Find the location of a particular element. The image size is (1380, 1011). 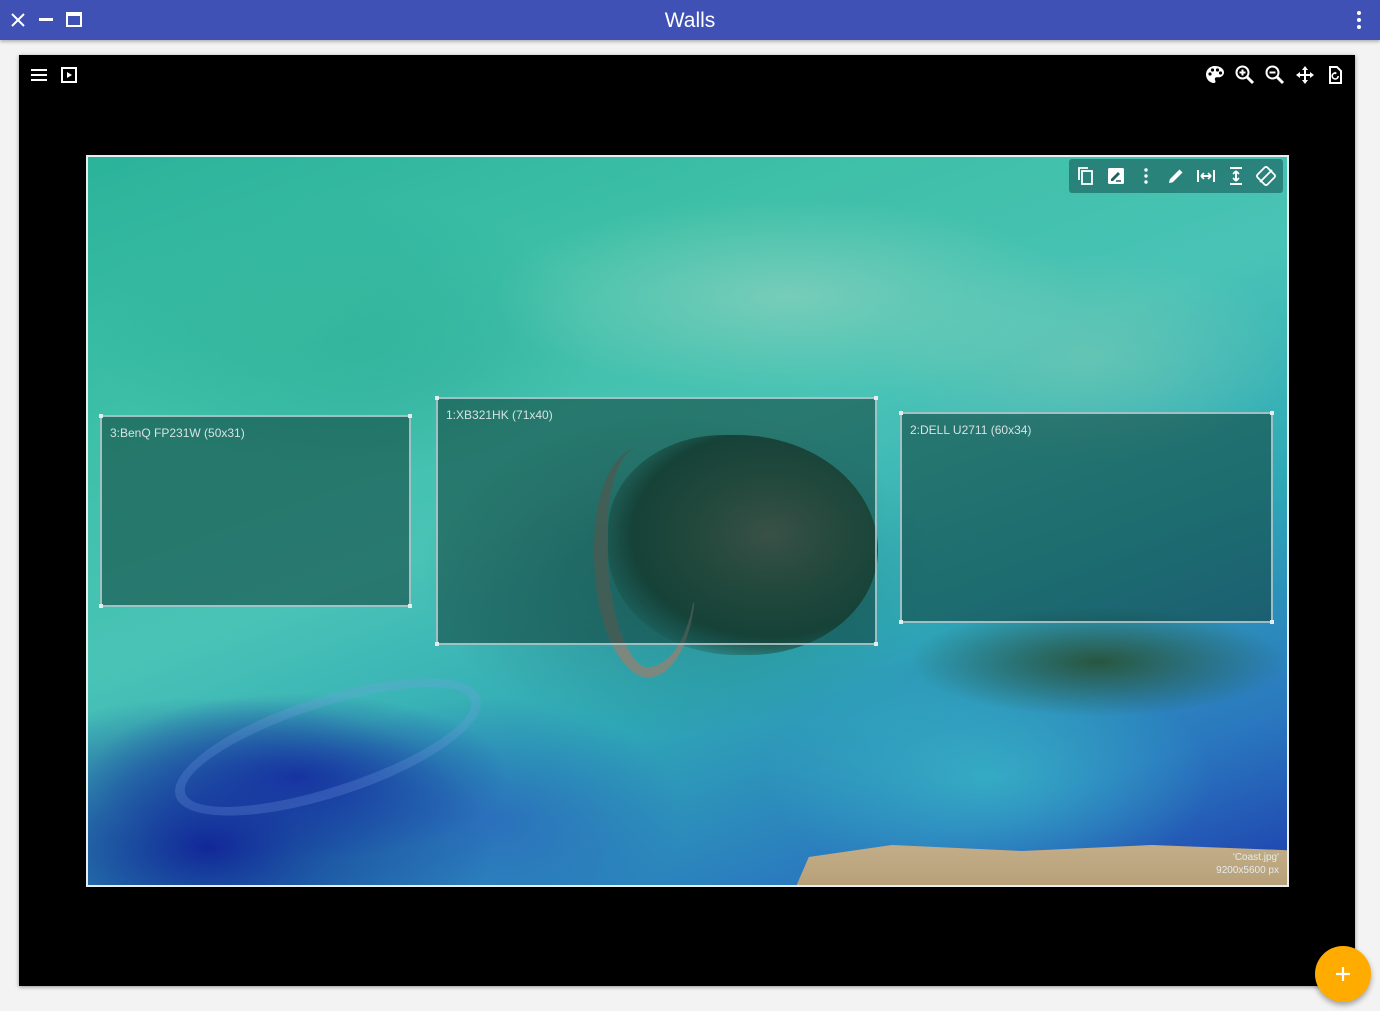

zoom-out-icon is located at coordinates (1275, 75).